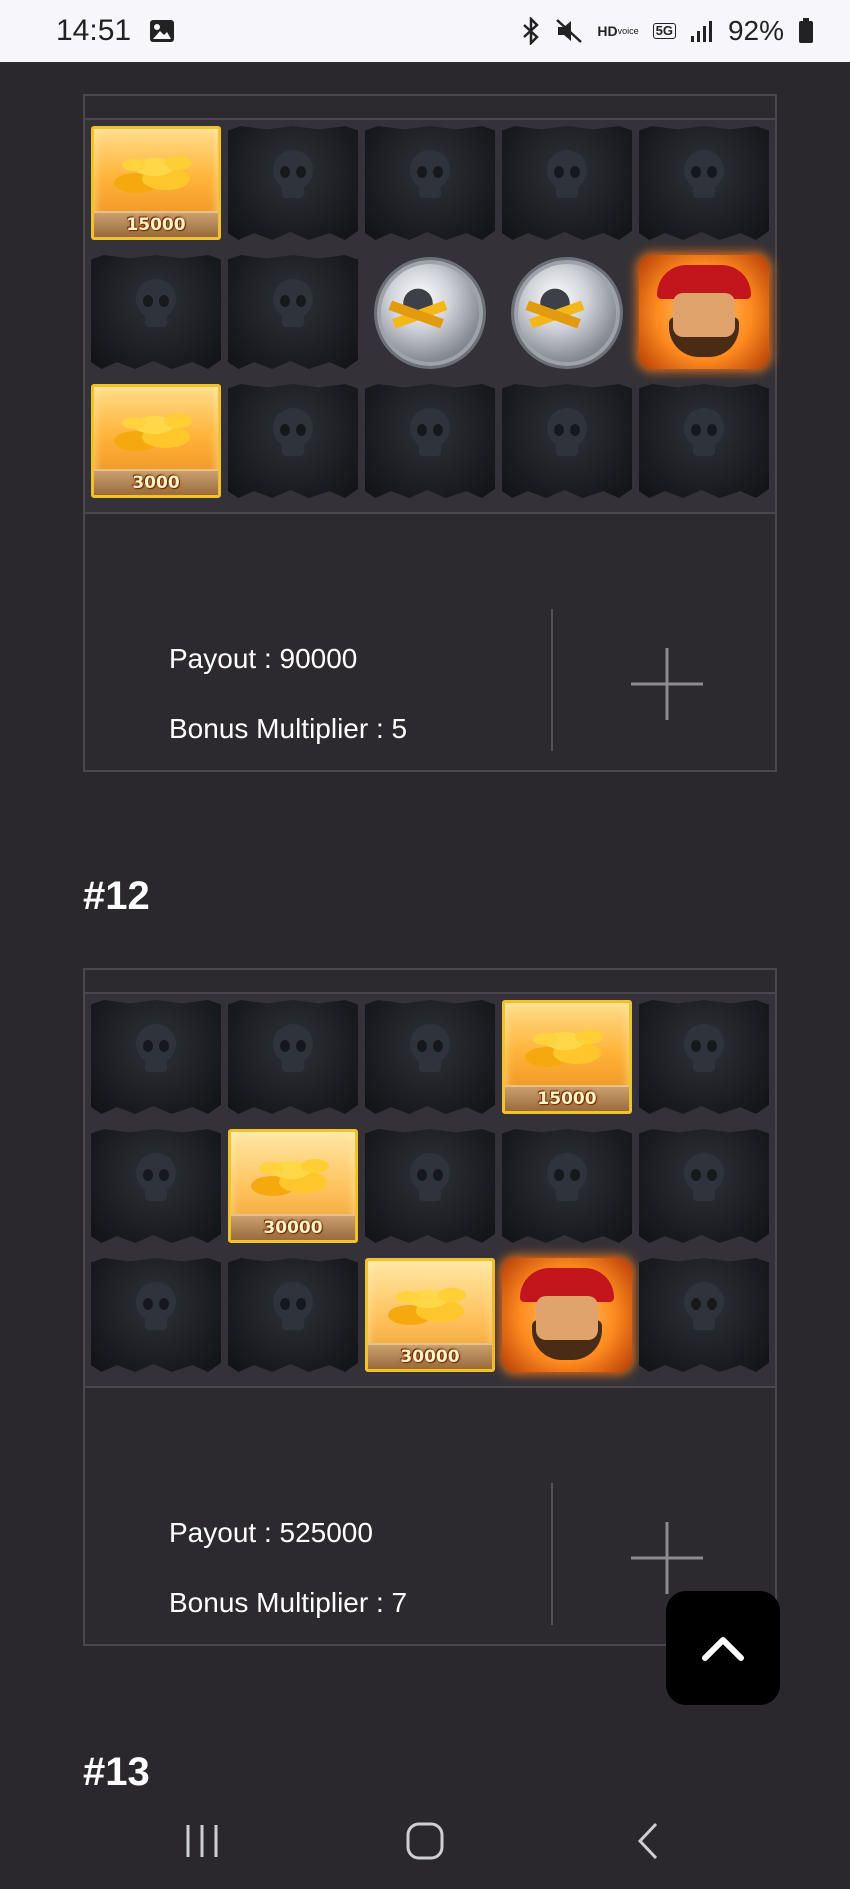 The height and width of the screenshot is (1889, 850). Describe the element at coordinates (430, 642) in the screenshot. I see `result-info: Payout : 90000 Bonus Multiplier : 5` at that location.